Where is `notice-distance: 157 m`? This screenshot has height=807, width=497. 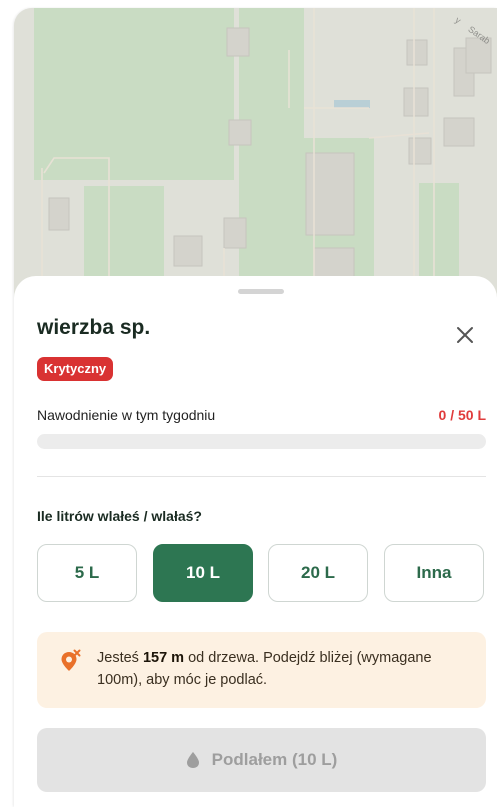 notice-distance: 157 m is located at coordinates (163, 658).